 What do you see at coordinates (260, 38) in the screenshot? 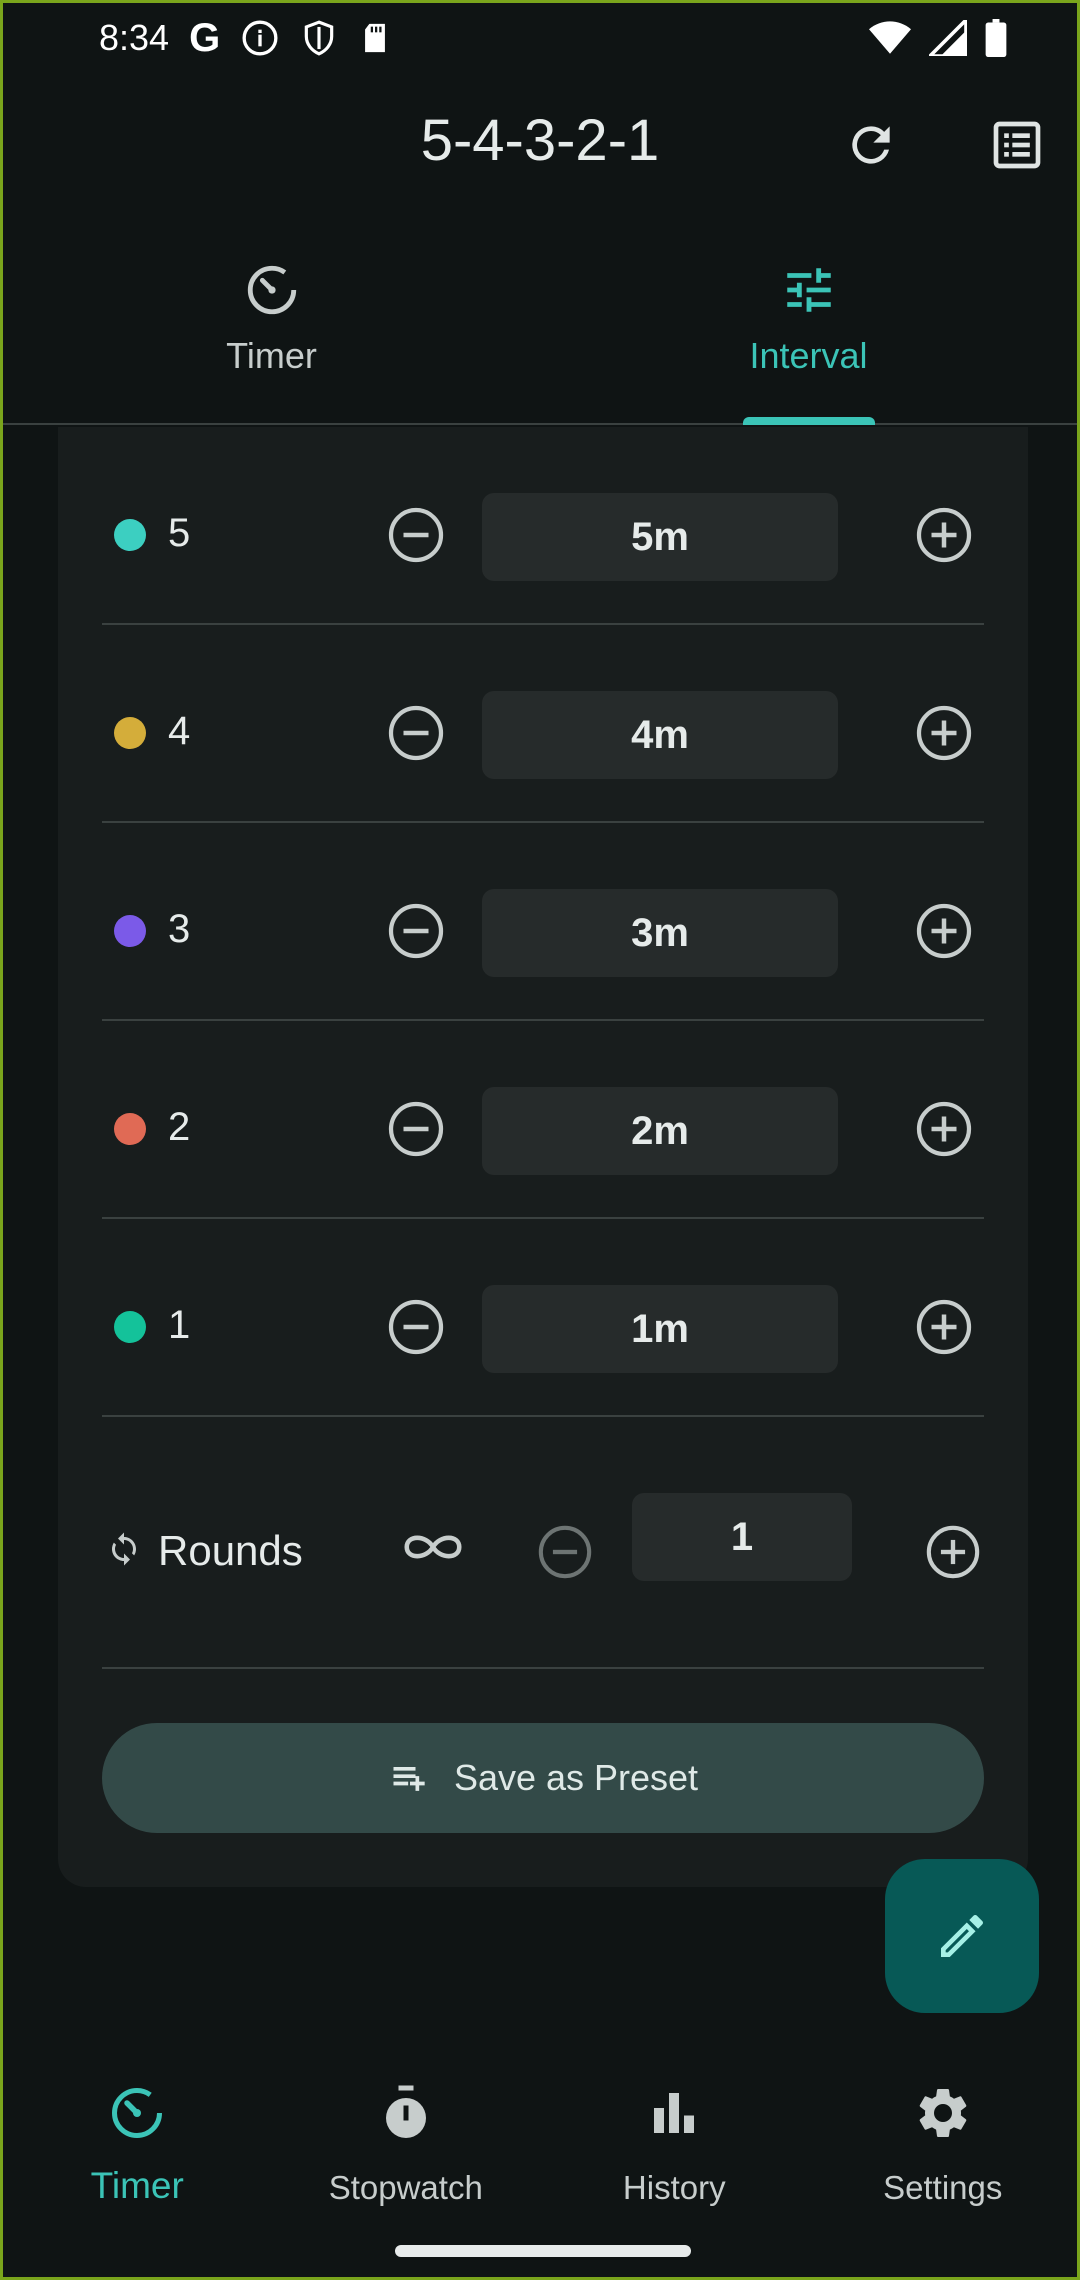
I see `info-icon` at bounding box center [260, 38].